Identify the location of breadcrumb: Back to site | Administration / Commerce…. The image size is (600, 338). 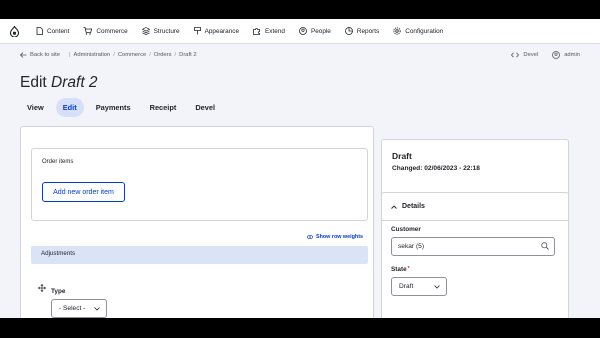
(98, 55).